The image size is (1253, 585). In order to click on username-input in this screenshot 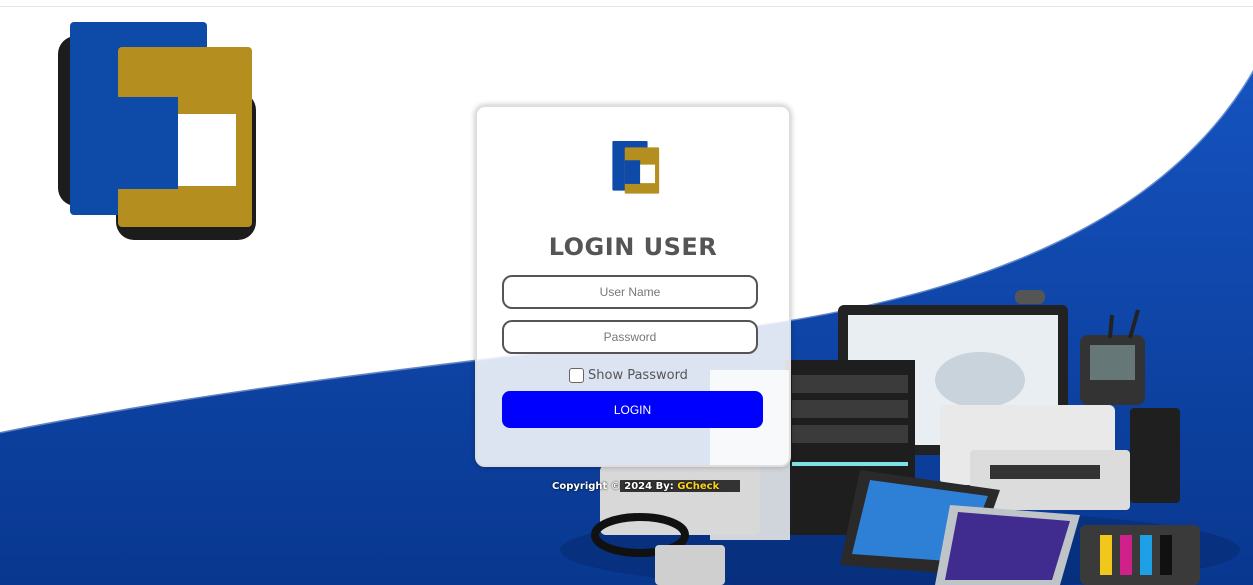, I will do `click(630, 292)`.